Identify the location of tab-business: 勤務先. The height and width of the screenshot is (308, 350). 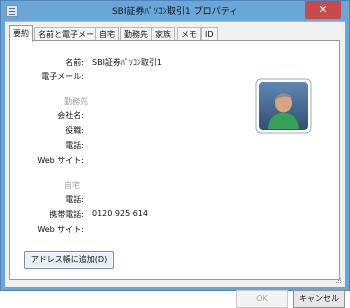
(136, 34).